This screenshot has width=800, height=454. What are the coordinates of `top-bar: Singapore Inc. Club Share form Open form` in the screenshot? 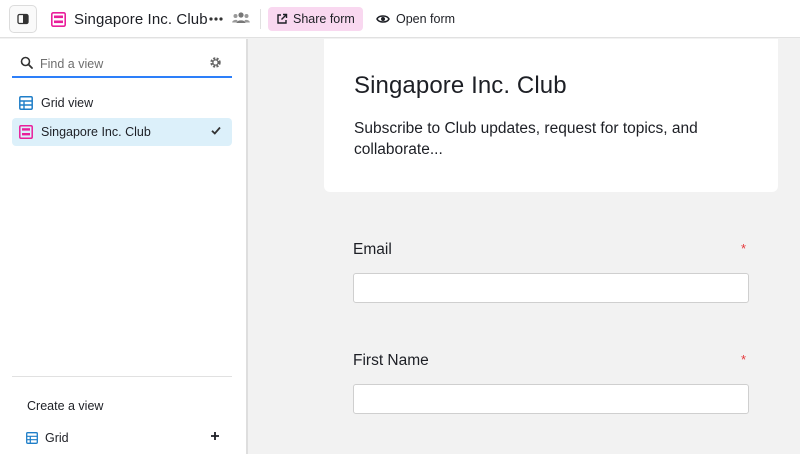 It's located at (400, 19).